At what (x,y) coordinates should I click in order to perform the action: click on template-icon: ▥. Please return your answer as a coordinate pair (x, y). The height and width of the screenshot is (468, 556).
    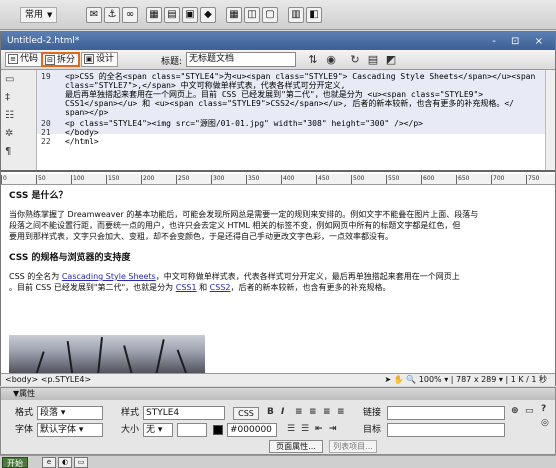
    Looking at the image, I should click on (296, 15).